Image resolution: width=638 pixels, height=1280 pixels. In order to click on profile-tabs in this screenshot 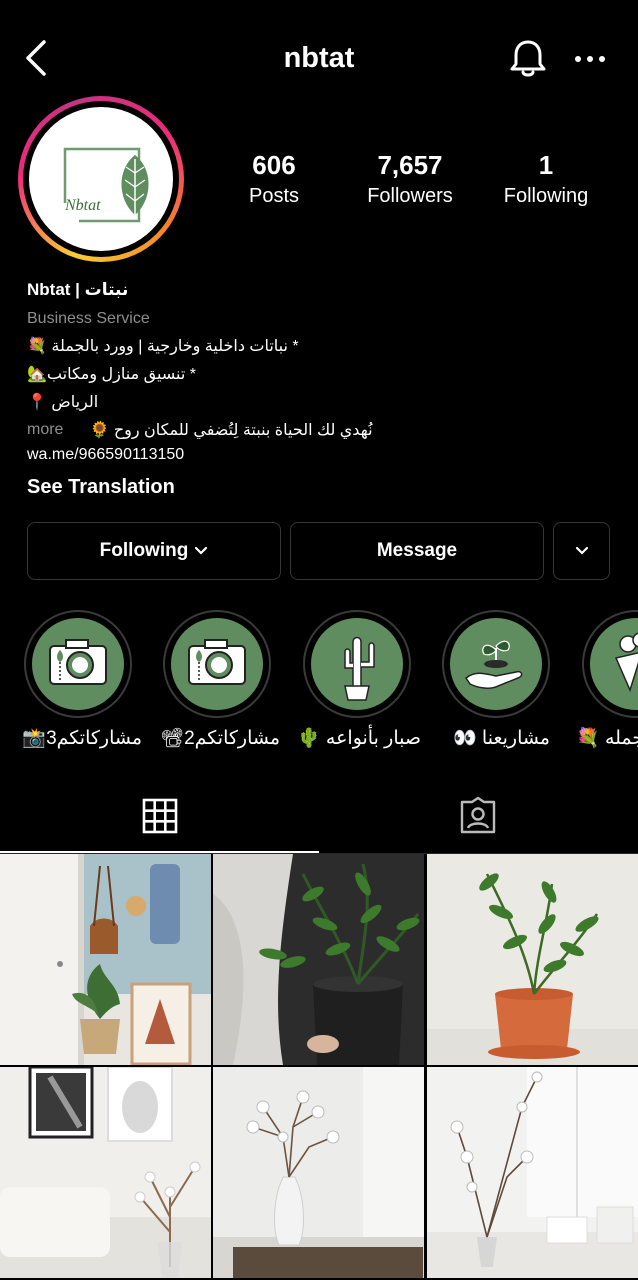, I will do `click(319, 817)`.